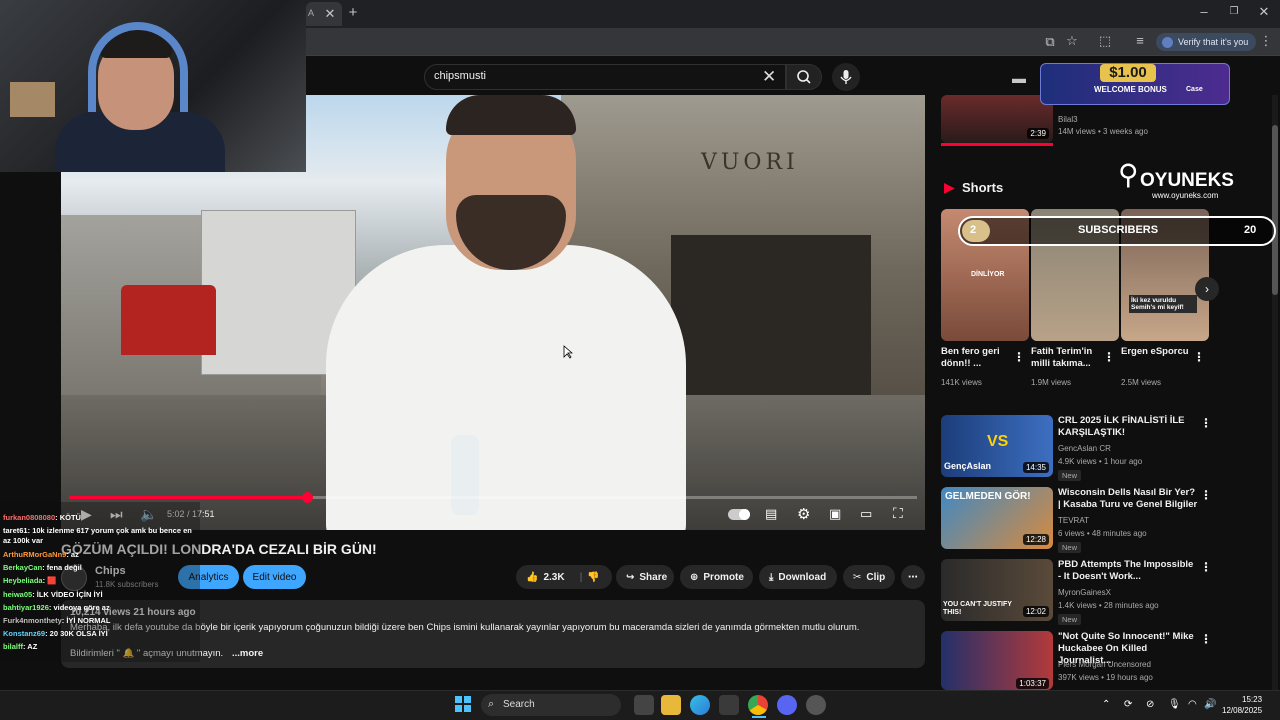 Image resolution: width=1280 pixels, height=720 pixels. Describe the element at coordinates (1207, 289) in the screenshot. I see `shorts-next-icon: ›` at that location.